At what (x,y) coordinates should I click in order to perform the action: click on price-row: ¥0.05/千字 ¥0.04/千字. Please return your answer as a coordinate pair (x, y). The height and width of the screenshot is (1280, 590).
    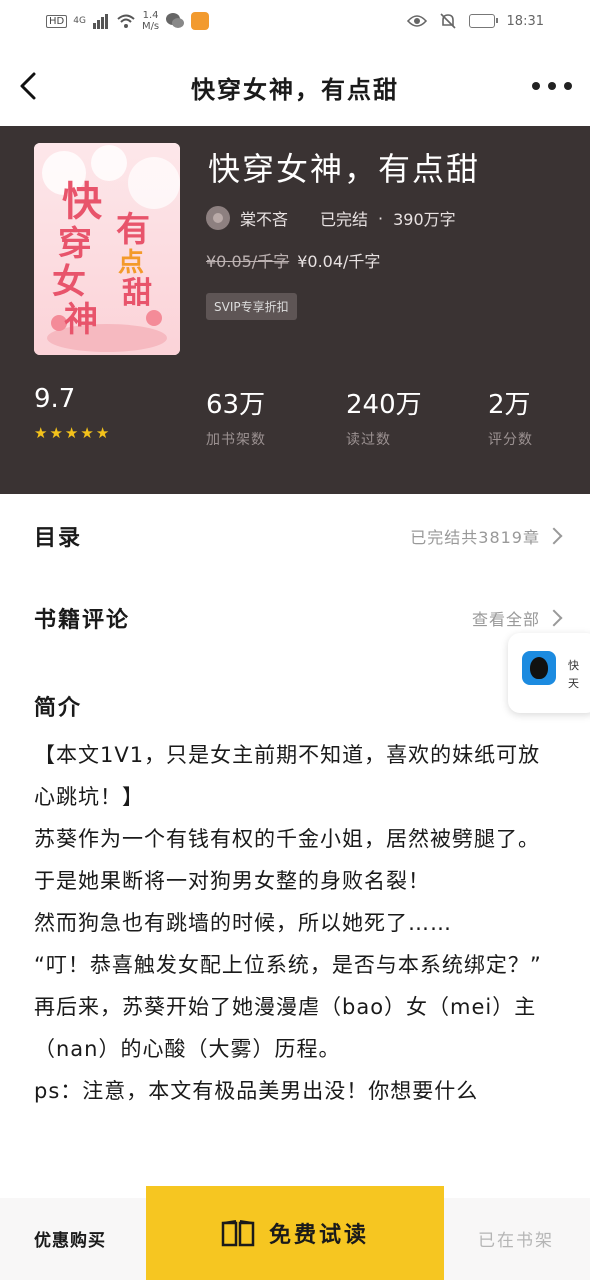
    Looking at the image, I should click on (293, 260).